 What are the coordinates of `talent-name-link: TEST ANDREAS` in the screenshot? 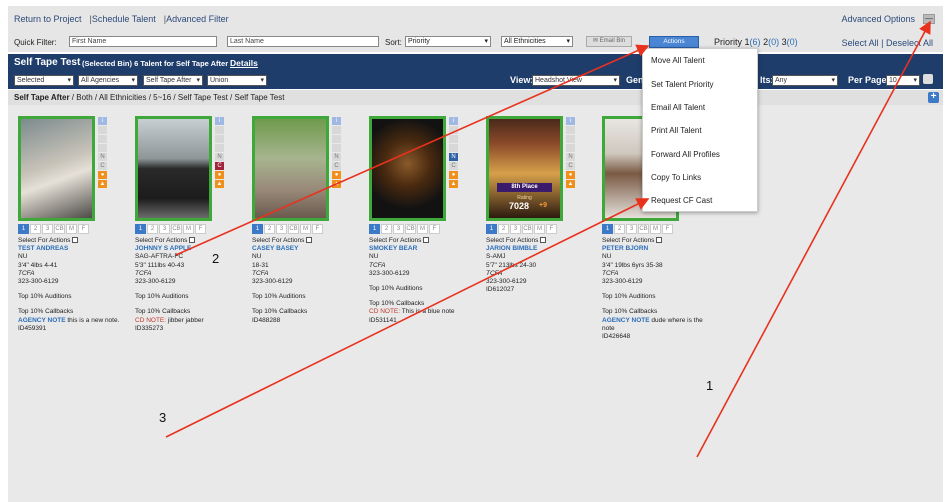 It's located at (72, 249).